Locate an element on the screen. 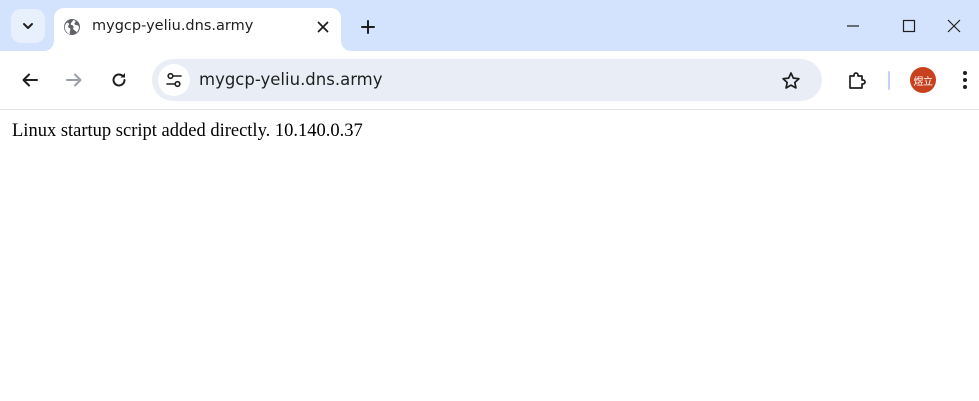 The width and height of the screenshot is (979, 401). maximize-icon is located at coordinates (909, 26).